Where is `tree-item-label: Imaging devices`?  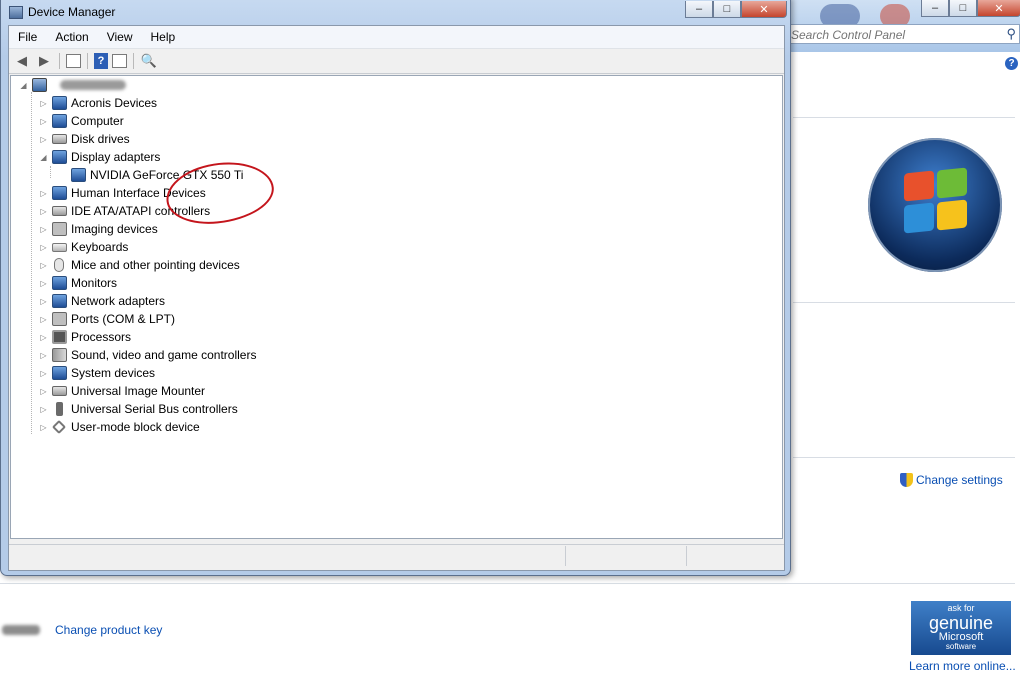 tree-item-label: Imaging devices is located at coordinates (114, 229).